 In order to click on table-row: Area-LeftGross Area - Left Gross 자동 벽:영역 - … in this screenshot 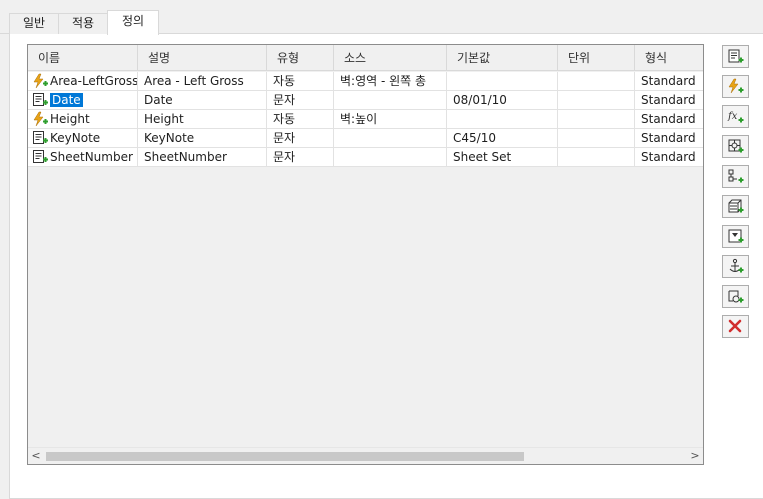, I will do `click(365, 81)`.